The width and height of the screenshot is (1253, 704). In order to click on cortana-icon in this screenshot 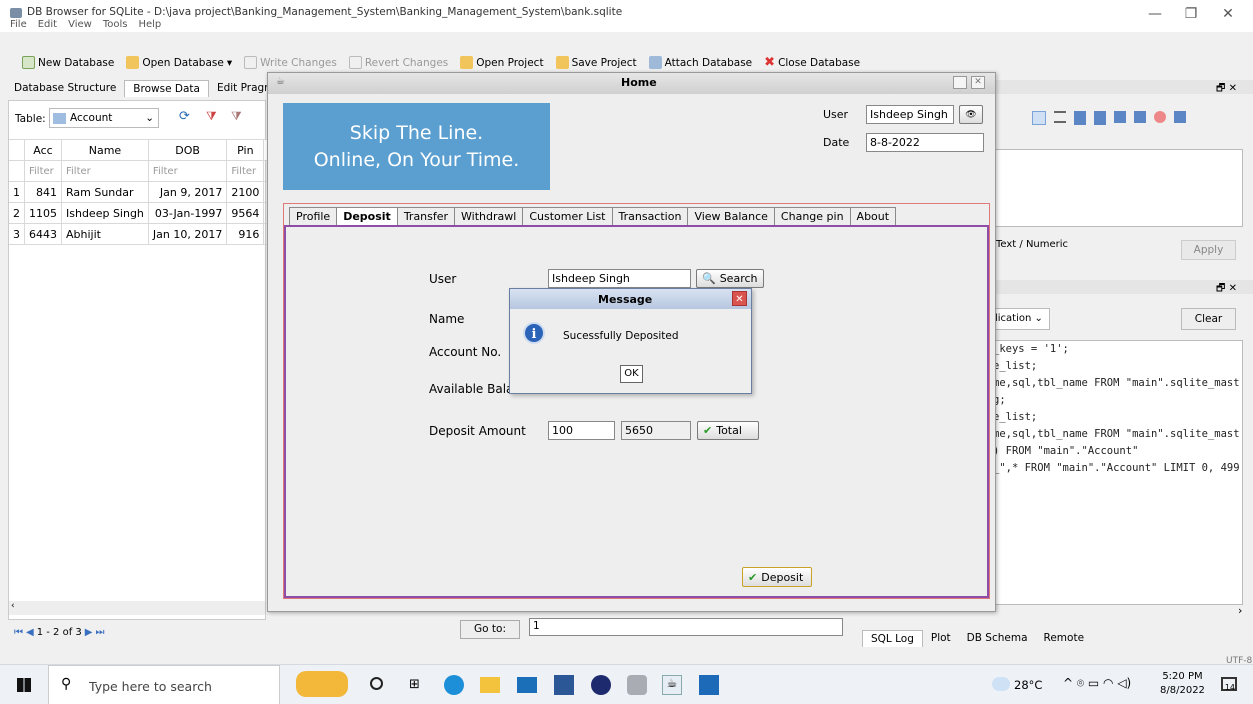, I will do `click(376, 683)`.